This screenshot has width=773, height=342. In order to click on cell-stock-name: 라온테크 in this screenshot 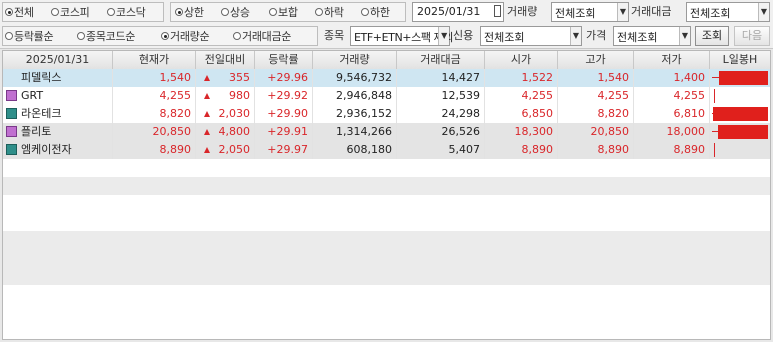, I will do `click(58, 114)`.